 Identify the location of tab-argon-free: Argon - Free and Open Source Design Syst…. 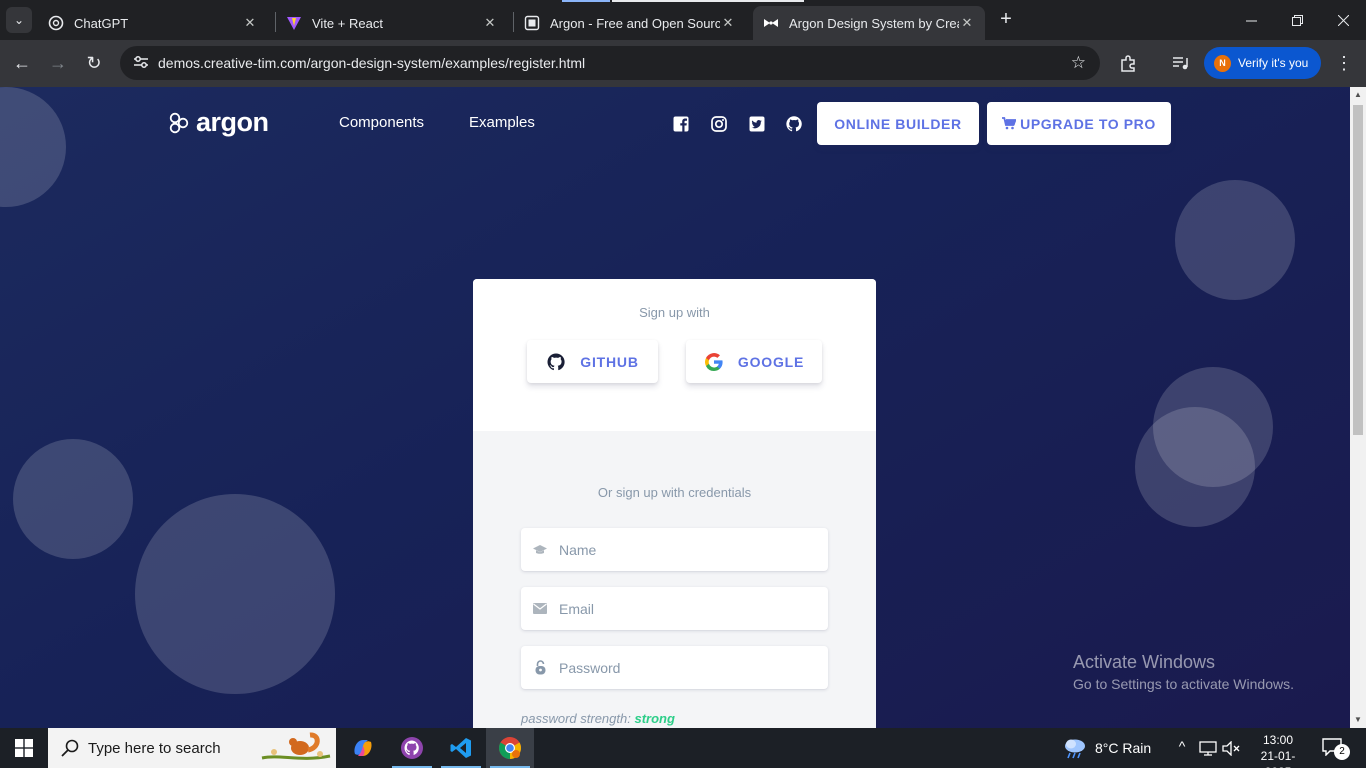
(630, 23).